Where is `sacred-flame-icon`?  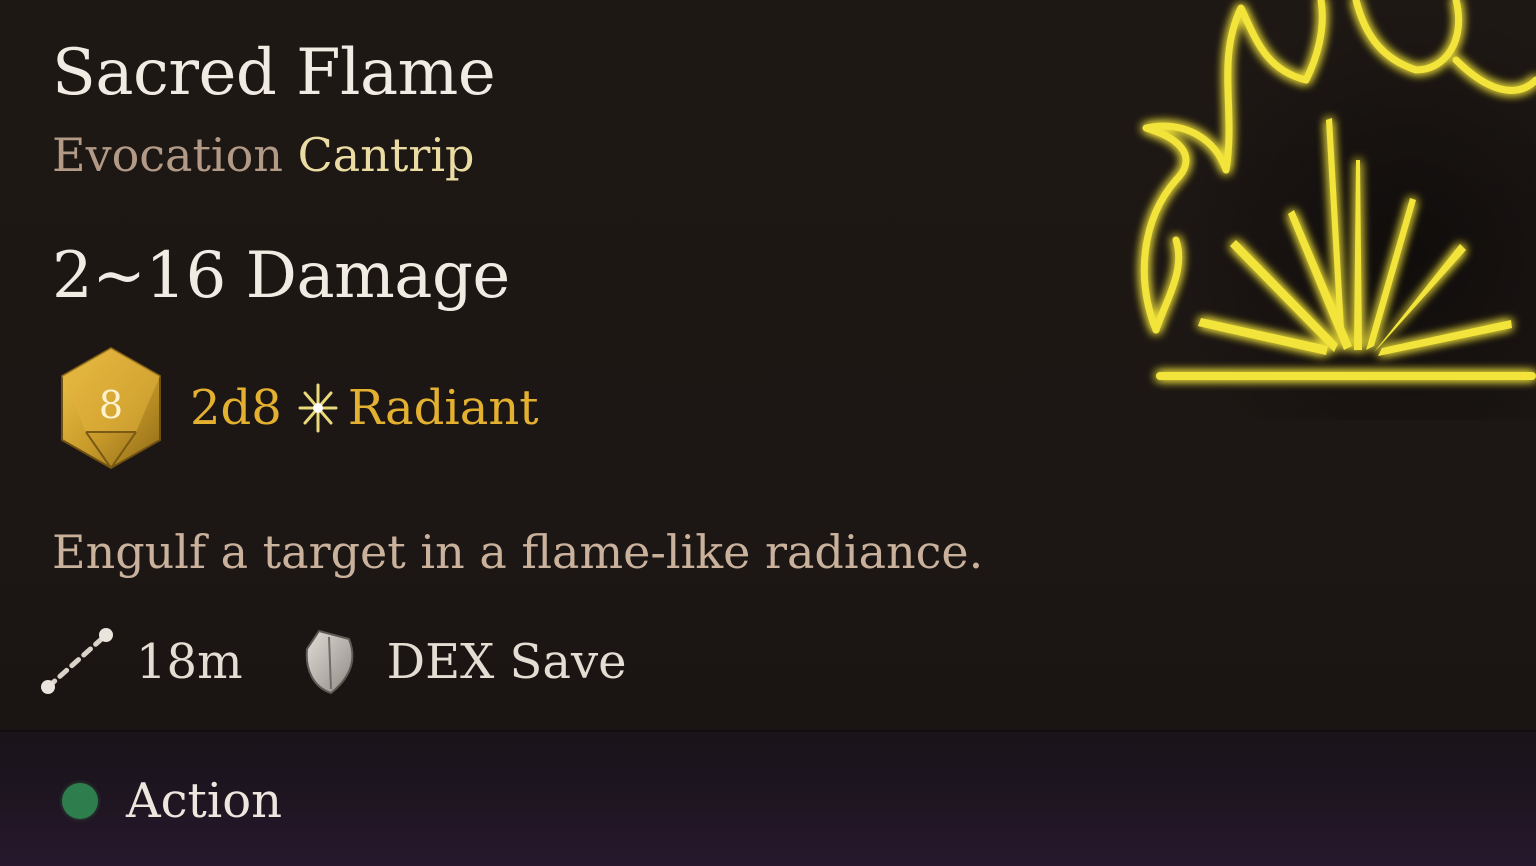 sacred-flame-icon is located at coordinates (1326, 210).